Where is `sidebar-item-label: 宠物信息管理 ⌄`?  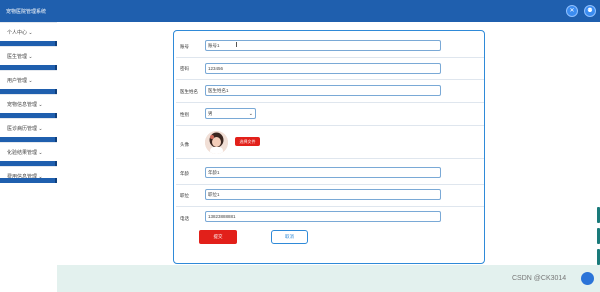
sidebar-item-label: 宠物信息管理 ⌄ is located at coordinates (25, 105).